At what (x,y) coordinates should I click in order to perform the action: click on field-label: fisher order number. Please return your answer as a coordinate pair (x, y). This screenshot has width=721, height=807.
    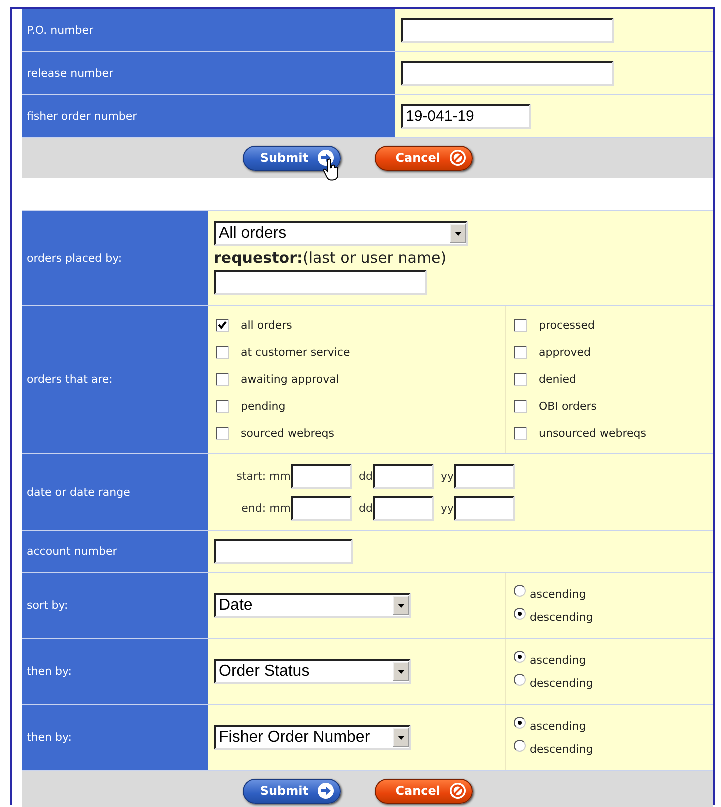
    Looking at the image, I should click on (208, 116).